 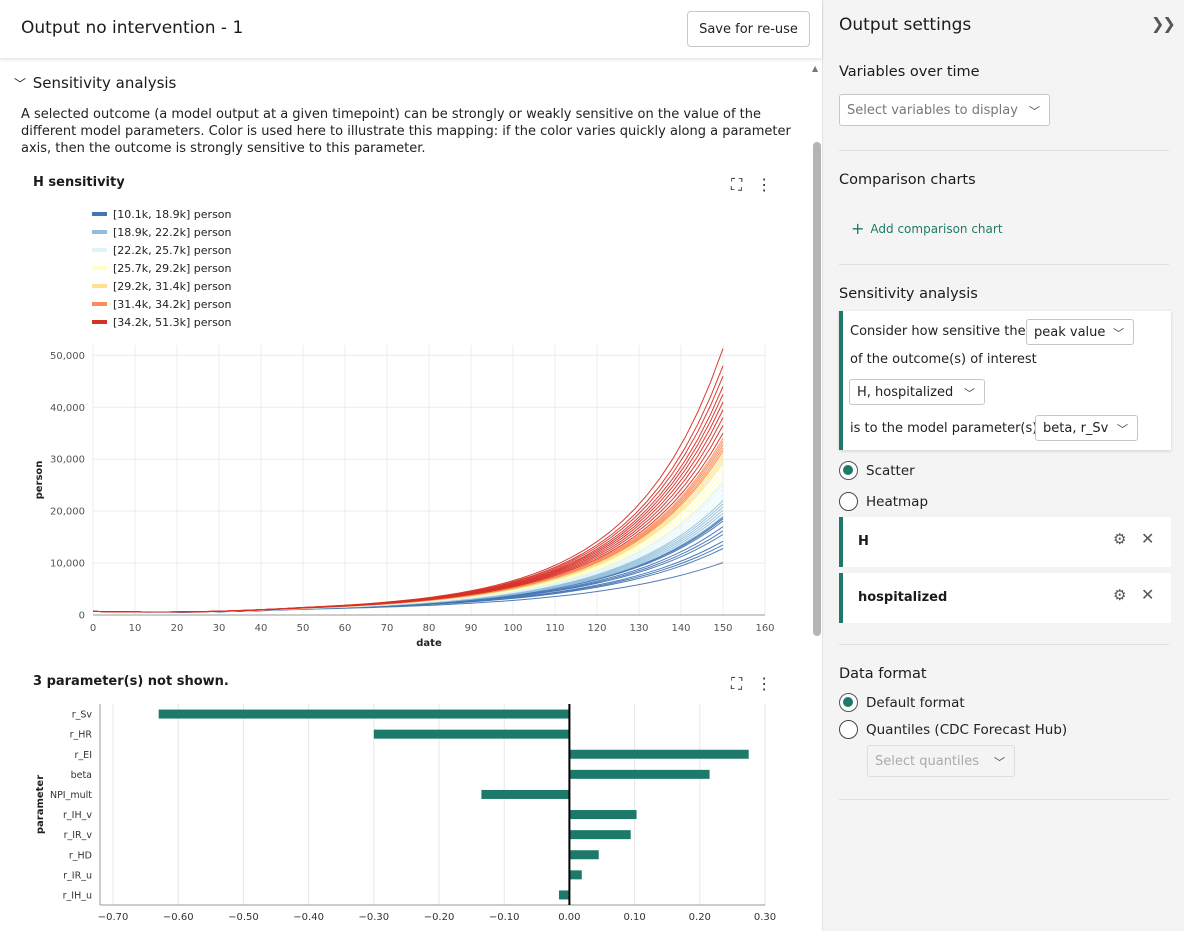 I want to click on y-tick-label: r_IR_u, so click(x=77, y=875).